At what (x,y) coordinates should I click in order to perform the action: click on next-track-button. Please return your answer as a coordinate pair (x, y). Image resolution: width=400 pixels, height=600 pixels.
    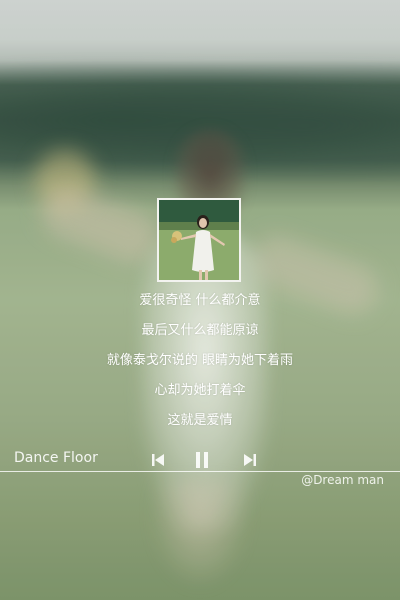
    Looking at the image, I should click on (250, 460).